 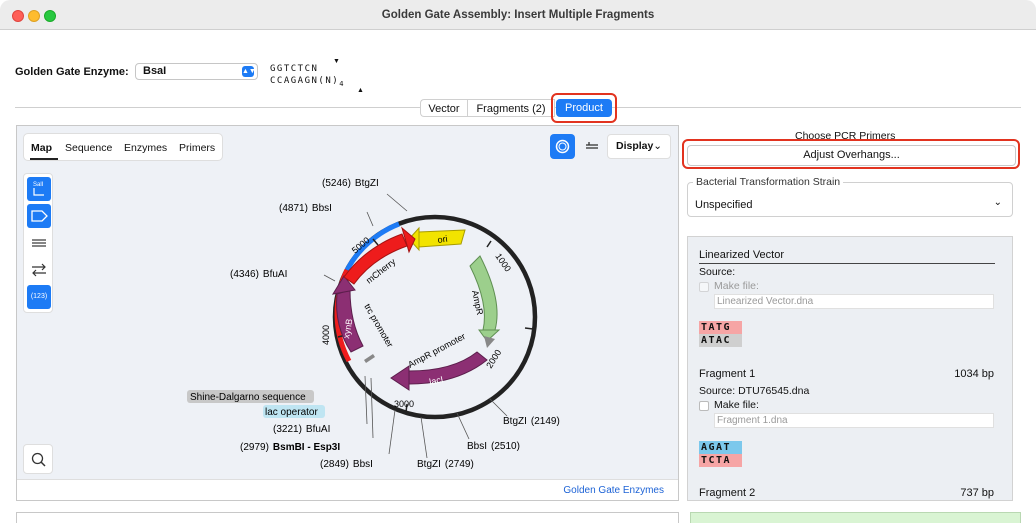 What do you see at coordinates (754, 391) in the screenshot?
I see `fragment-1-source: Source: DTU76545.dna` at bounding box center [754, 391].